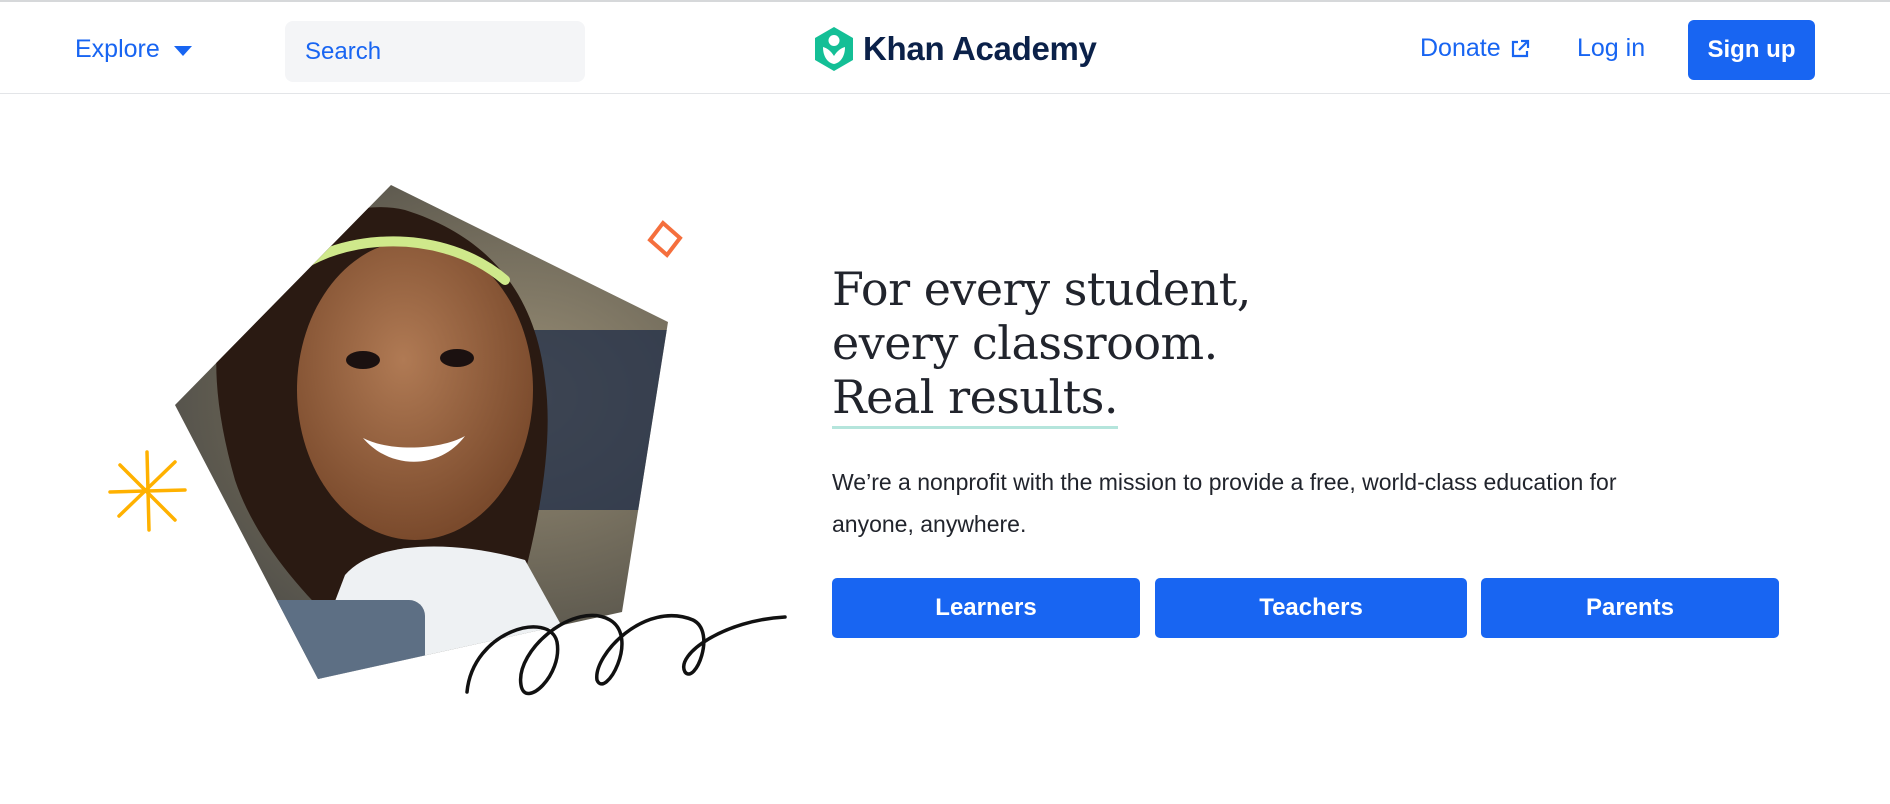  I want to click on headline-line-1: For every student,, so click(1041, 289).